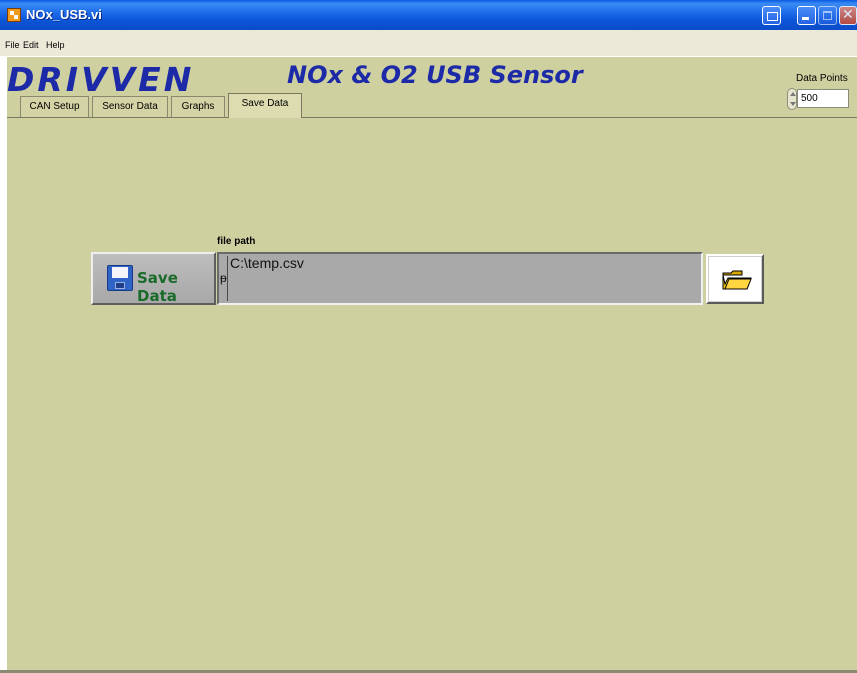 Image resolution: width=857 pixels, height=673 pixels. What do you see at coordinates (792, 99) in the screenshot?
I see `data-points-stepper` at bounding box center [792, 99].